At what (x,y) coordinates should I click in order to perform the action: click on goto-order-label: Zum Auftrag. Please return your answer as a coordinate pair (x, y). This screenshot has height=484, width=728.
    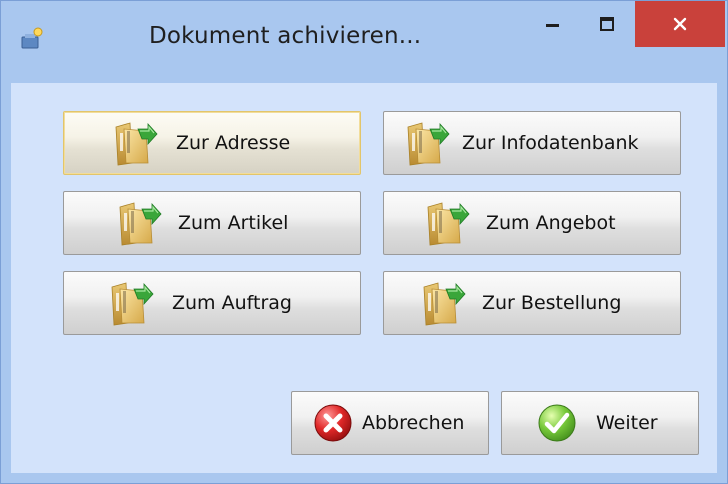
    Looking at the image, I should click on (232, 303).